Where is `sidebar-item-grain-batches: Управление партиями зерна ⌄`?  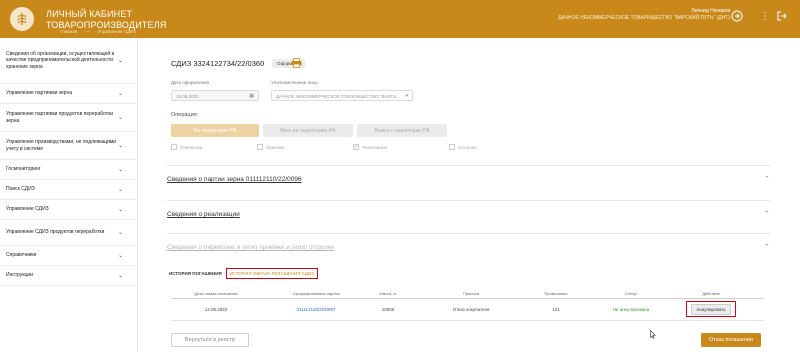 sidebar-item-grain-batches: Управление партиями зерна ⌄ is located at coordinates (68, 94).